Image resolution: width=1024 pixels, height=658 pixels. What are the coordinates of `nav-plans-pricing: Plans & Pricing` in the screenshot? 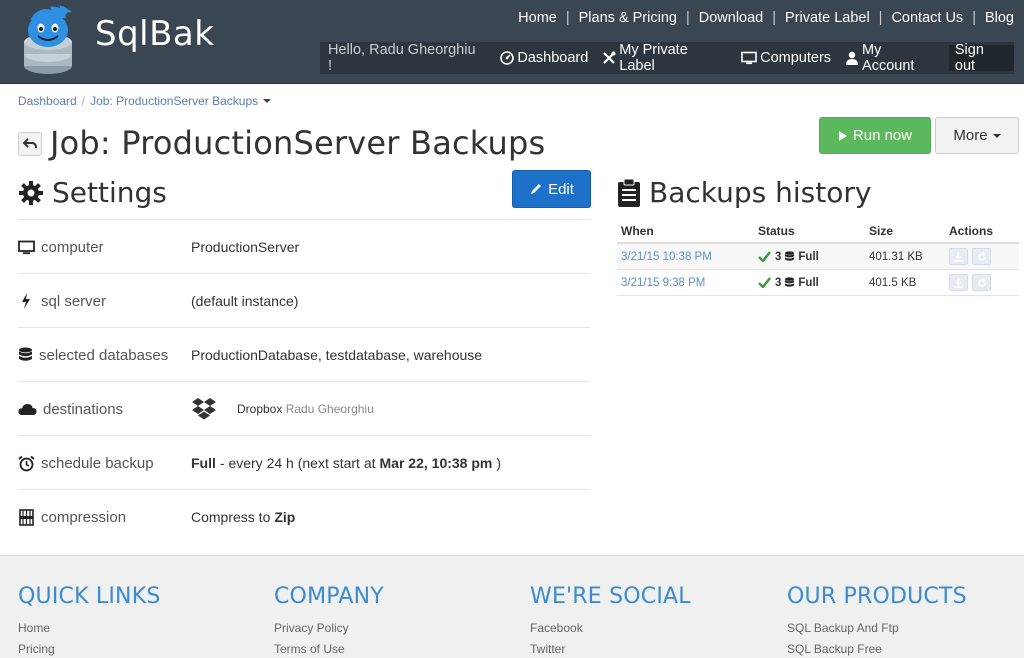 It's located at (628, 18).